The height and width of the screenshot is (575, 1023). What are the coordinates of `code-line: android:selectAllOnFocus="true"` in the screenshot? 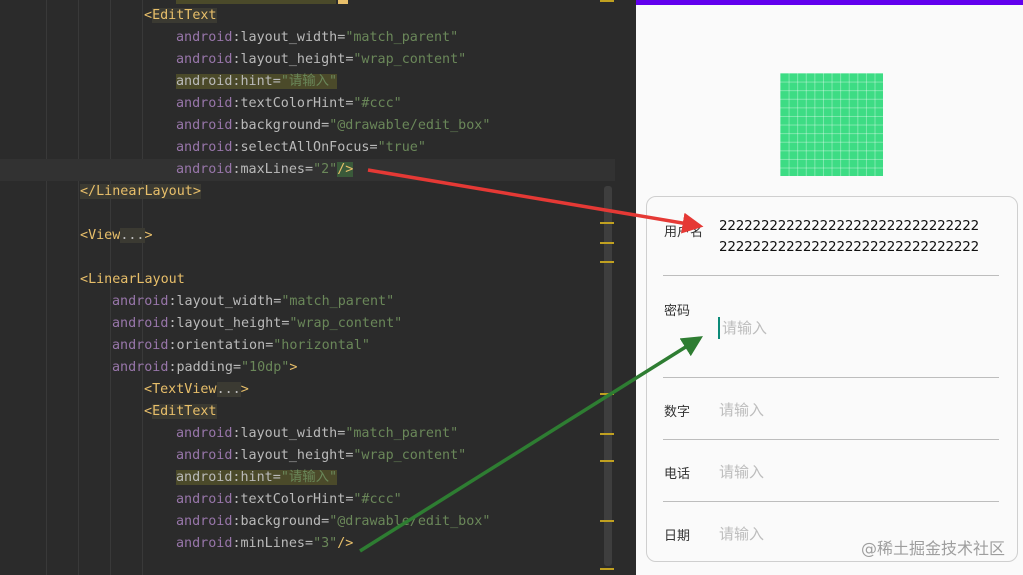 It's located at (301, 148).